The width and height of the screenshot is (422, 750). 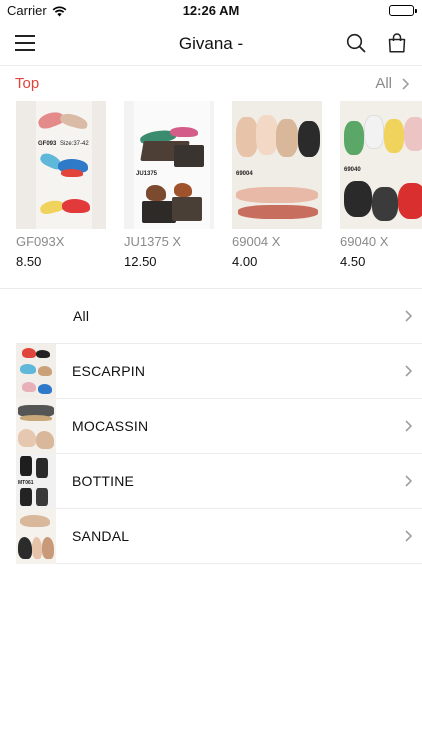 What do you see at coordinates (140, 261) in the screenshot?
I see `product-price: 12.50` at bounding box center [140, 261].